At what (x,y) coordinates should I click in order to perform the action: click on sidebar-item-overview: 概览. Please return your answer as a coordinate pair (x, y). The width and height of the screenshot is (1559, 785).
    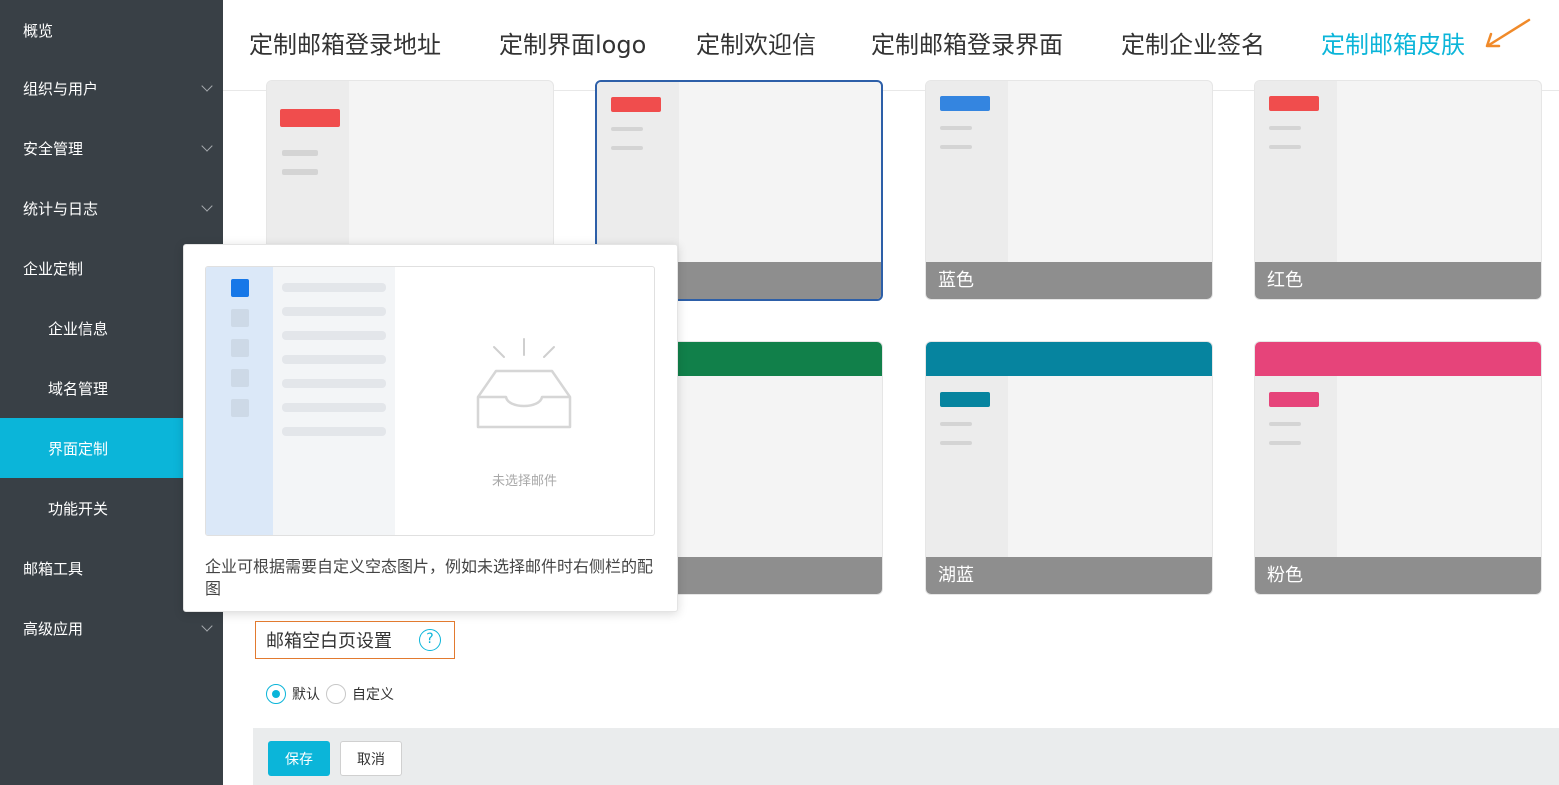
    Looking at the image, I should click on (111, 30).